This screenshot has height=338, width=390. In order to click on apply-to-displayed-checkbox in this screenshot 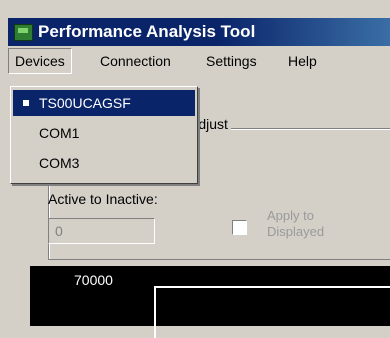, I will do `click(239, 227)`.